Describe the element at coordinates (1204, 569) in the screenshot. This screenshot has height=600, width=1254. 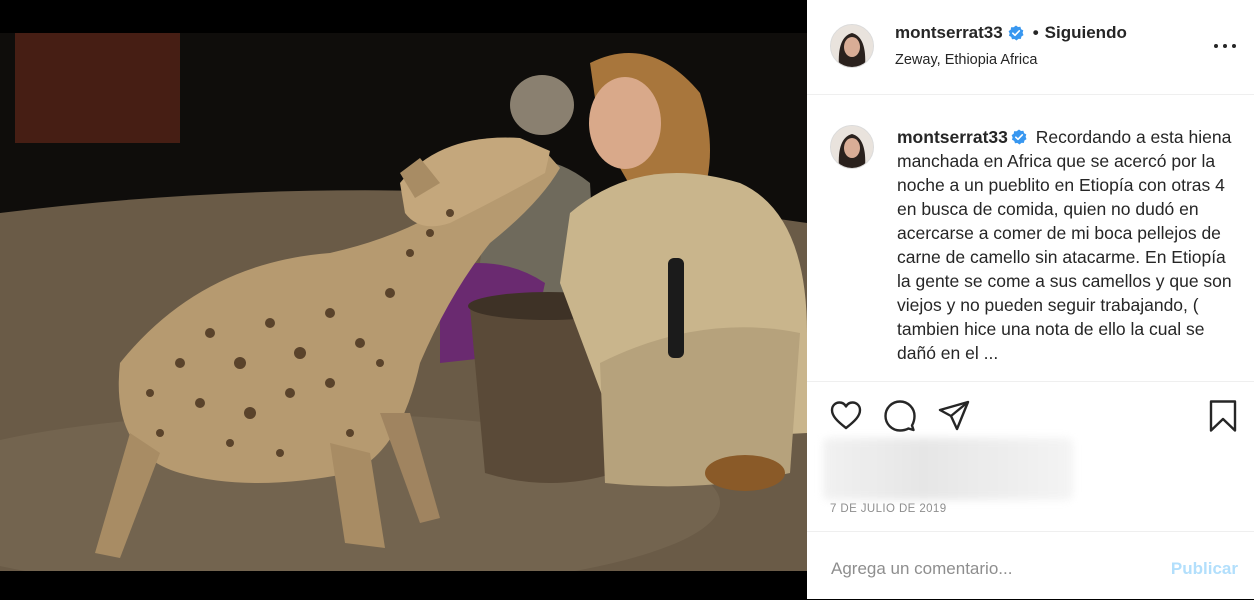
I see `publish-button: Publicar` at that location.